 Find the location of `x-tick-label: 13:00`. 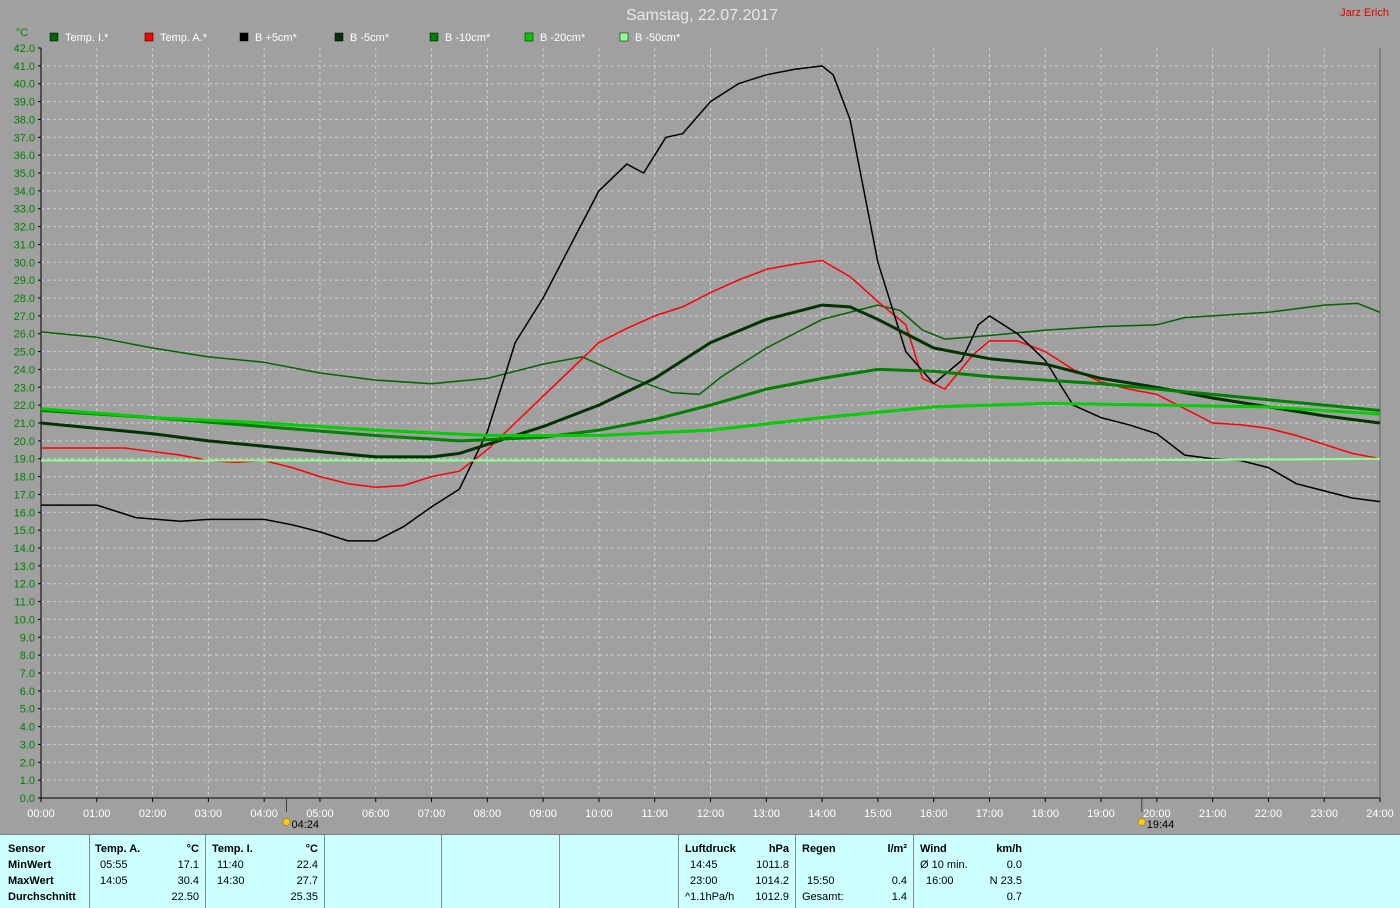

x-tick-label: 13:00 is located at coordinates (767, 814).